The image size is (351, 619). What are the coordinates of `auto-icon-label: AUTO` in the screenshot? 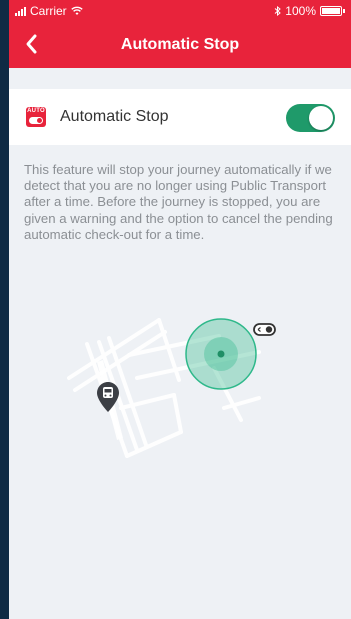 It's located at (36, 111).